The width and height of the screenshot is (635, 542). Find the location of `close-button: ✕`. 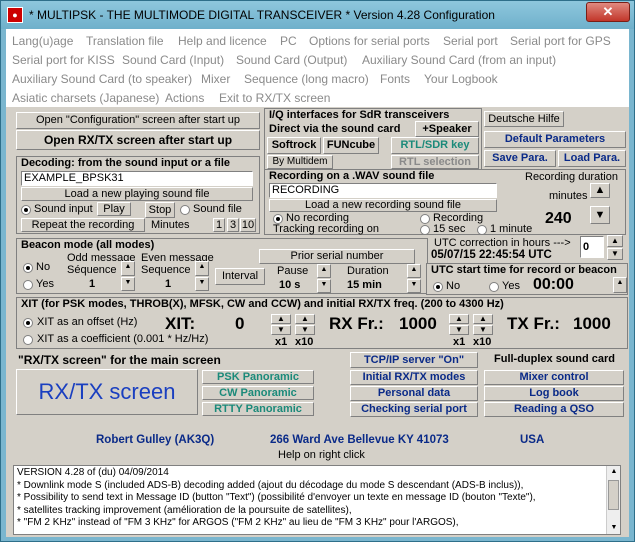

close-button: ✕ is located at coordinates (608, 12).